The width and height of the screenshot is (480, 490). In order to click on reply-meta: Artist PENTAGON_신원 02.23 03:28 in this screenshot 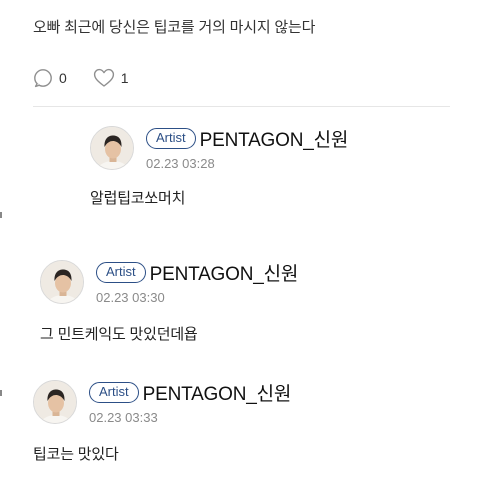, I will do `click(247, 148)`.